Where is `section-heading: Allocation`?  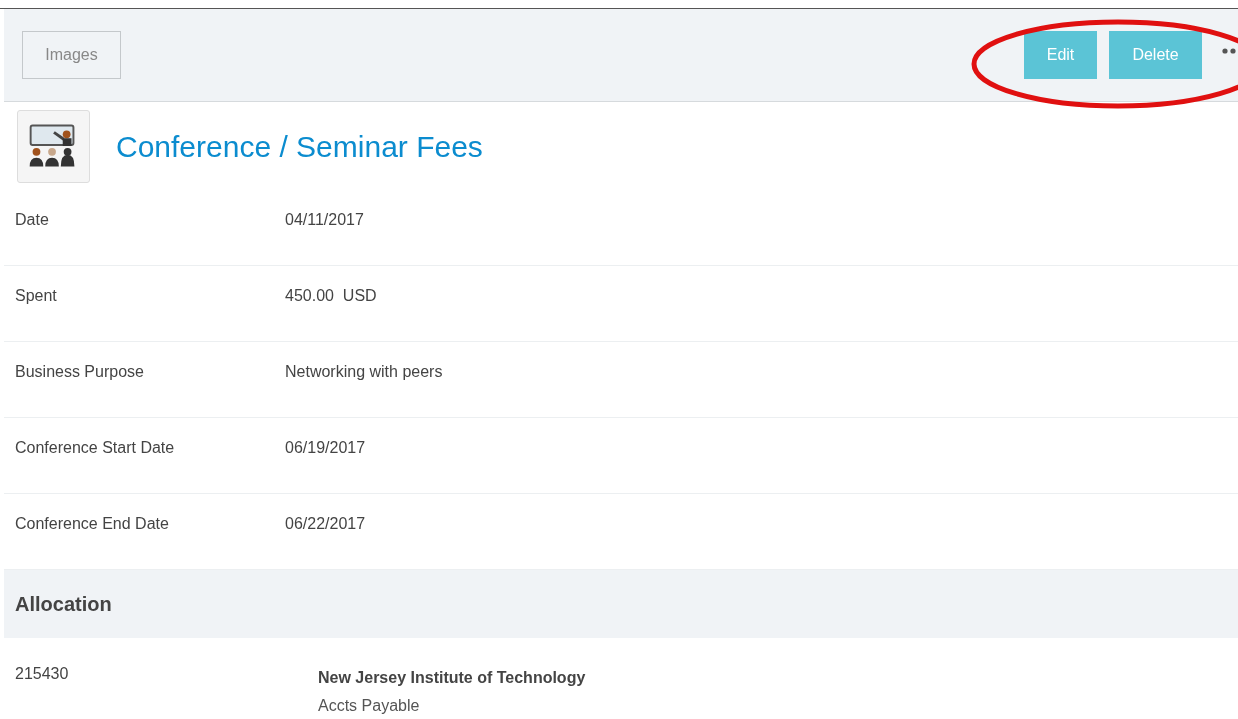 section-heading: Allocation is located at coordinates (63, 604).